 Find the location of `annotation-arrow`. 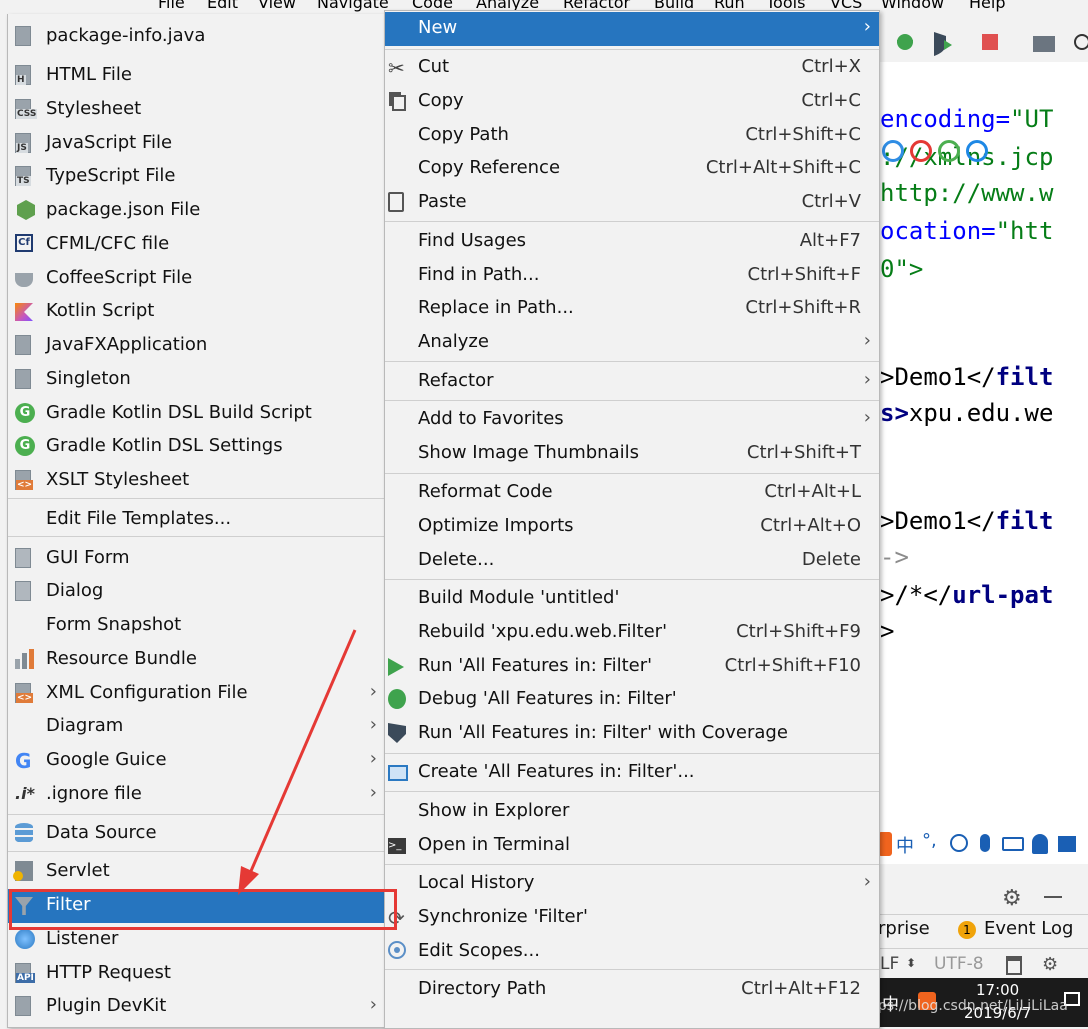

annotation-arrow is located at coordinates (297, 762).